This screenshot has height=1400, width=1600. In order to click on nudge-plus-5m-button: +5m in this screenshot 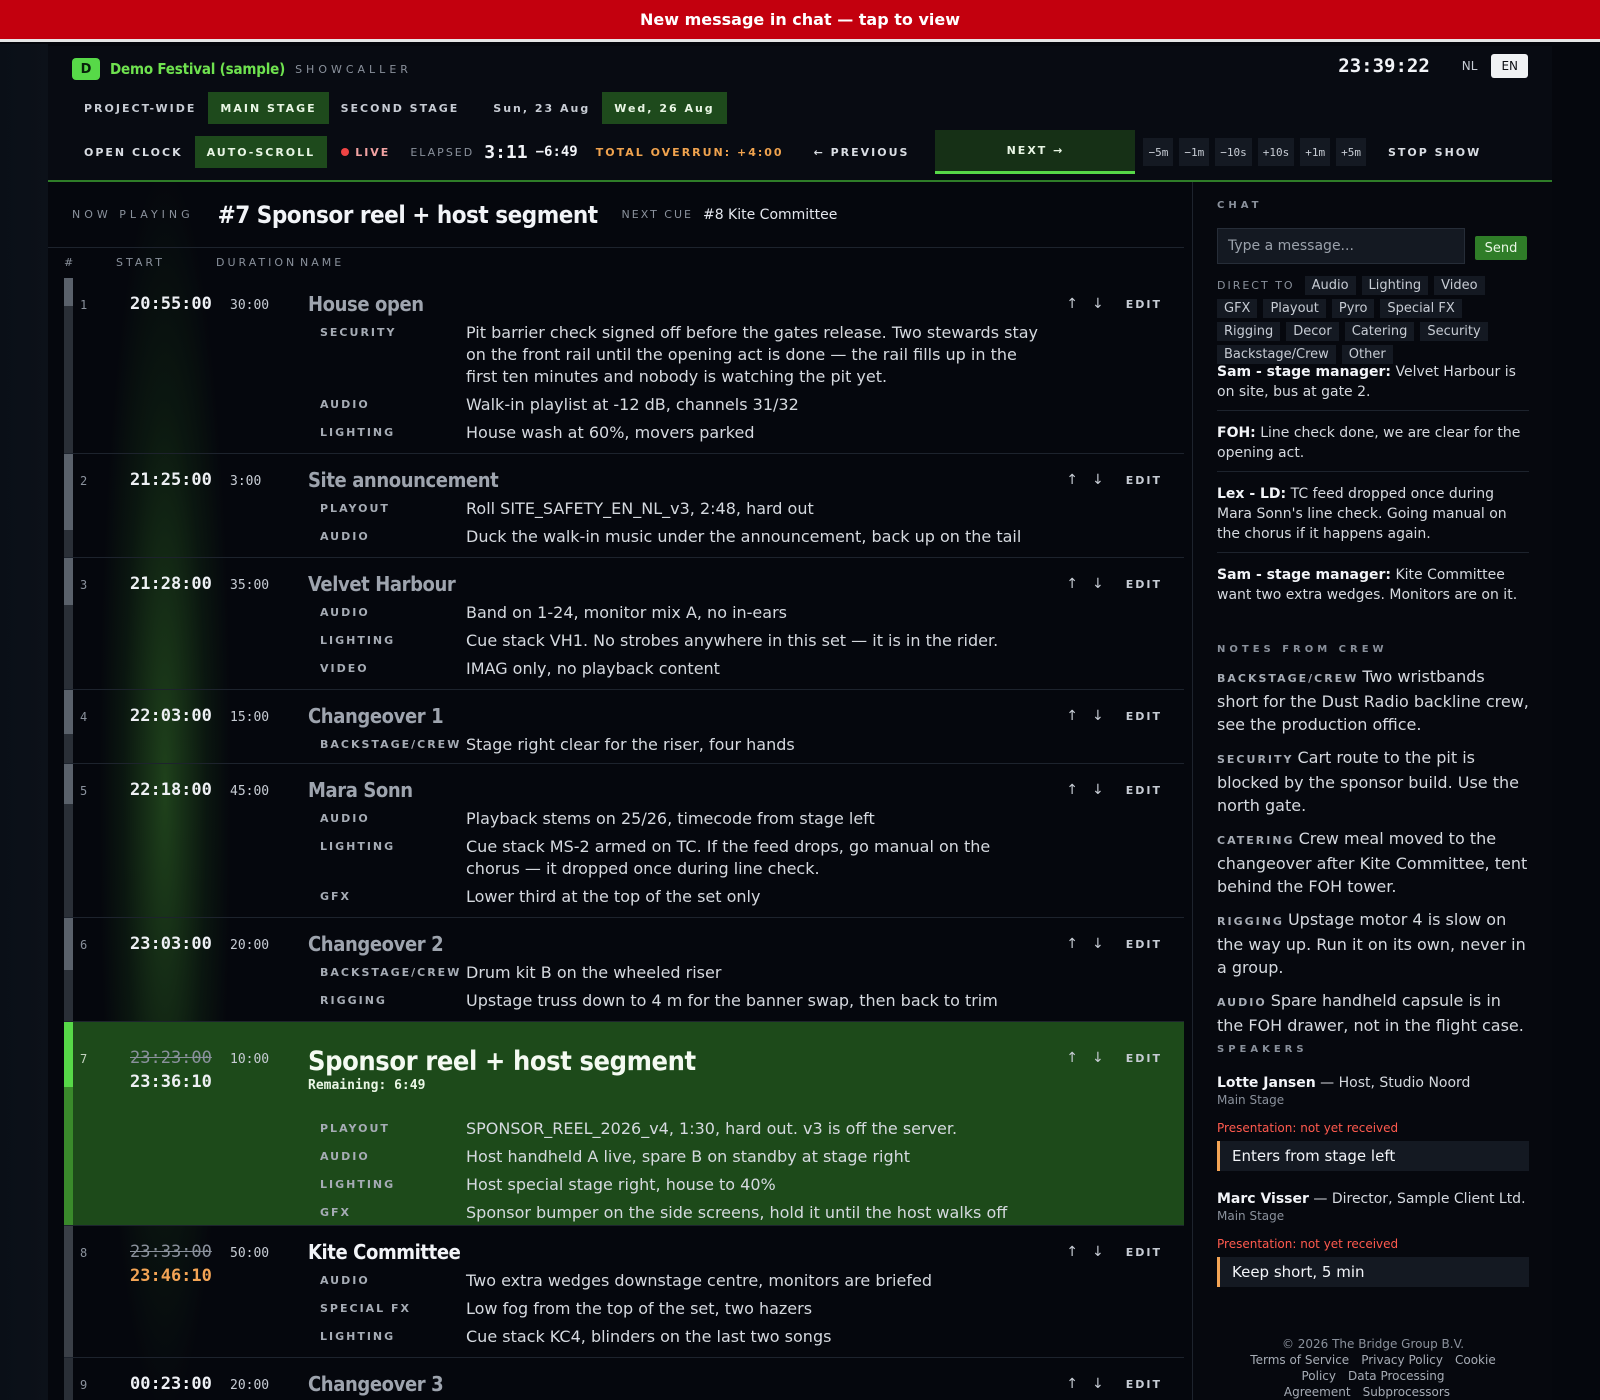, I will do `click(1351, 152)`.